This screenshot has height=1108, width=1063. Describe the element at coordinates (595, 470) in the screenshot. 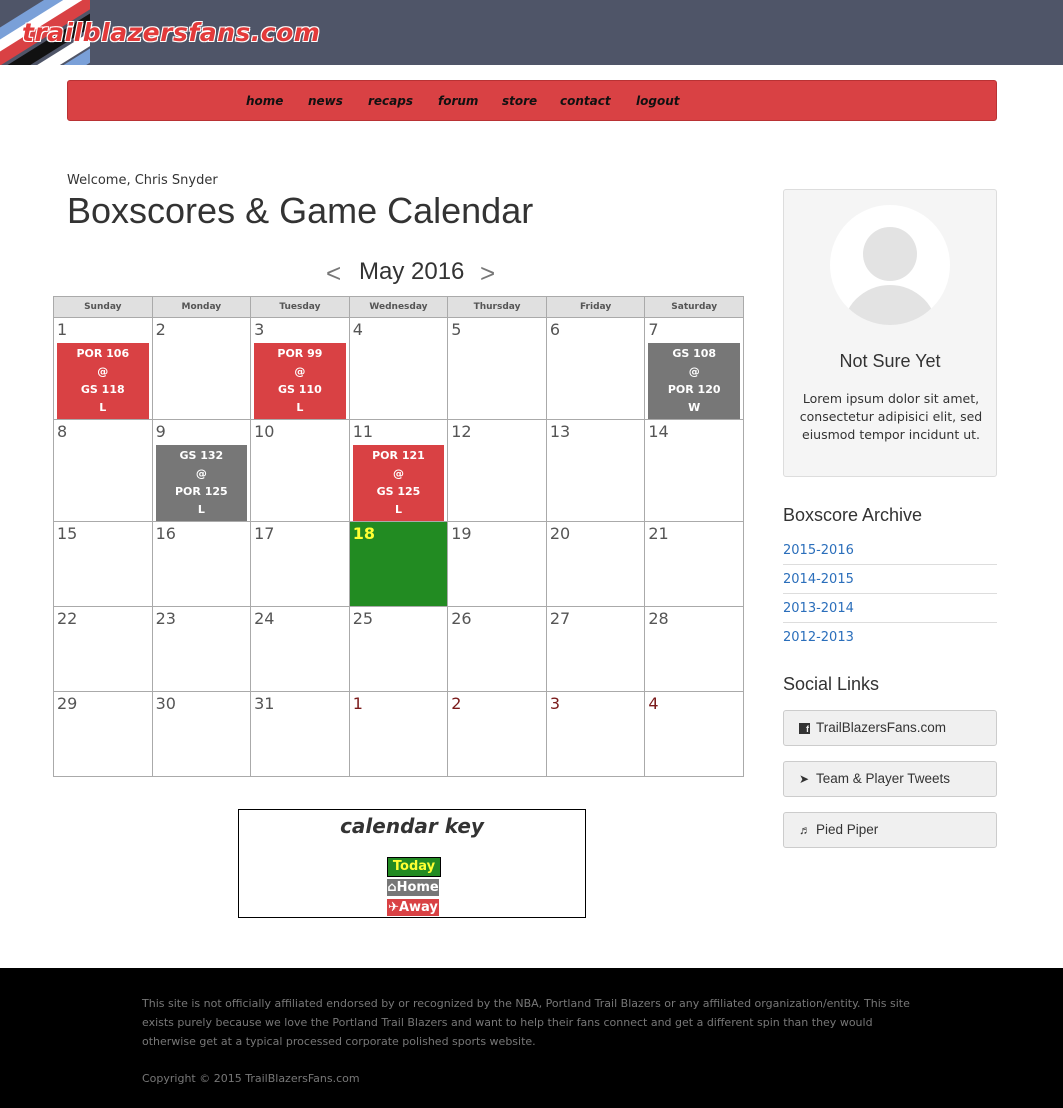

I see `calendar-day: 13` at that location.